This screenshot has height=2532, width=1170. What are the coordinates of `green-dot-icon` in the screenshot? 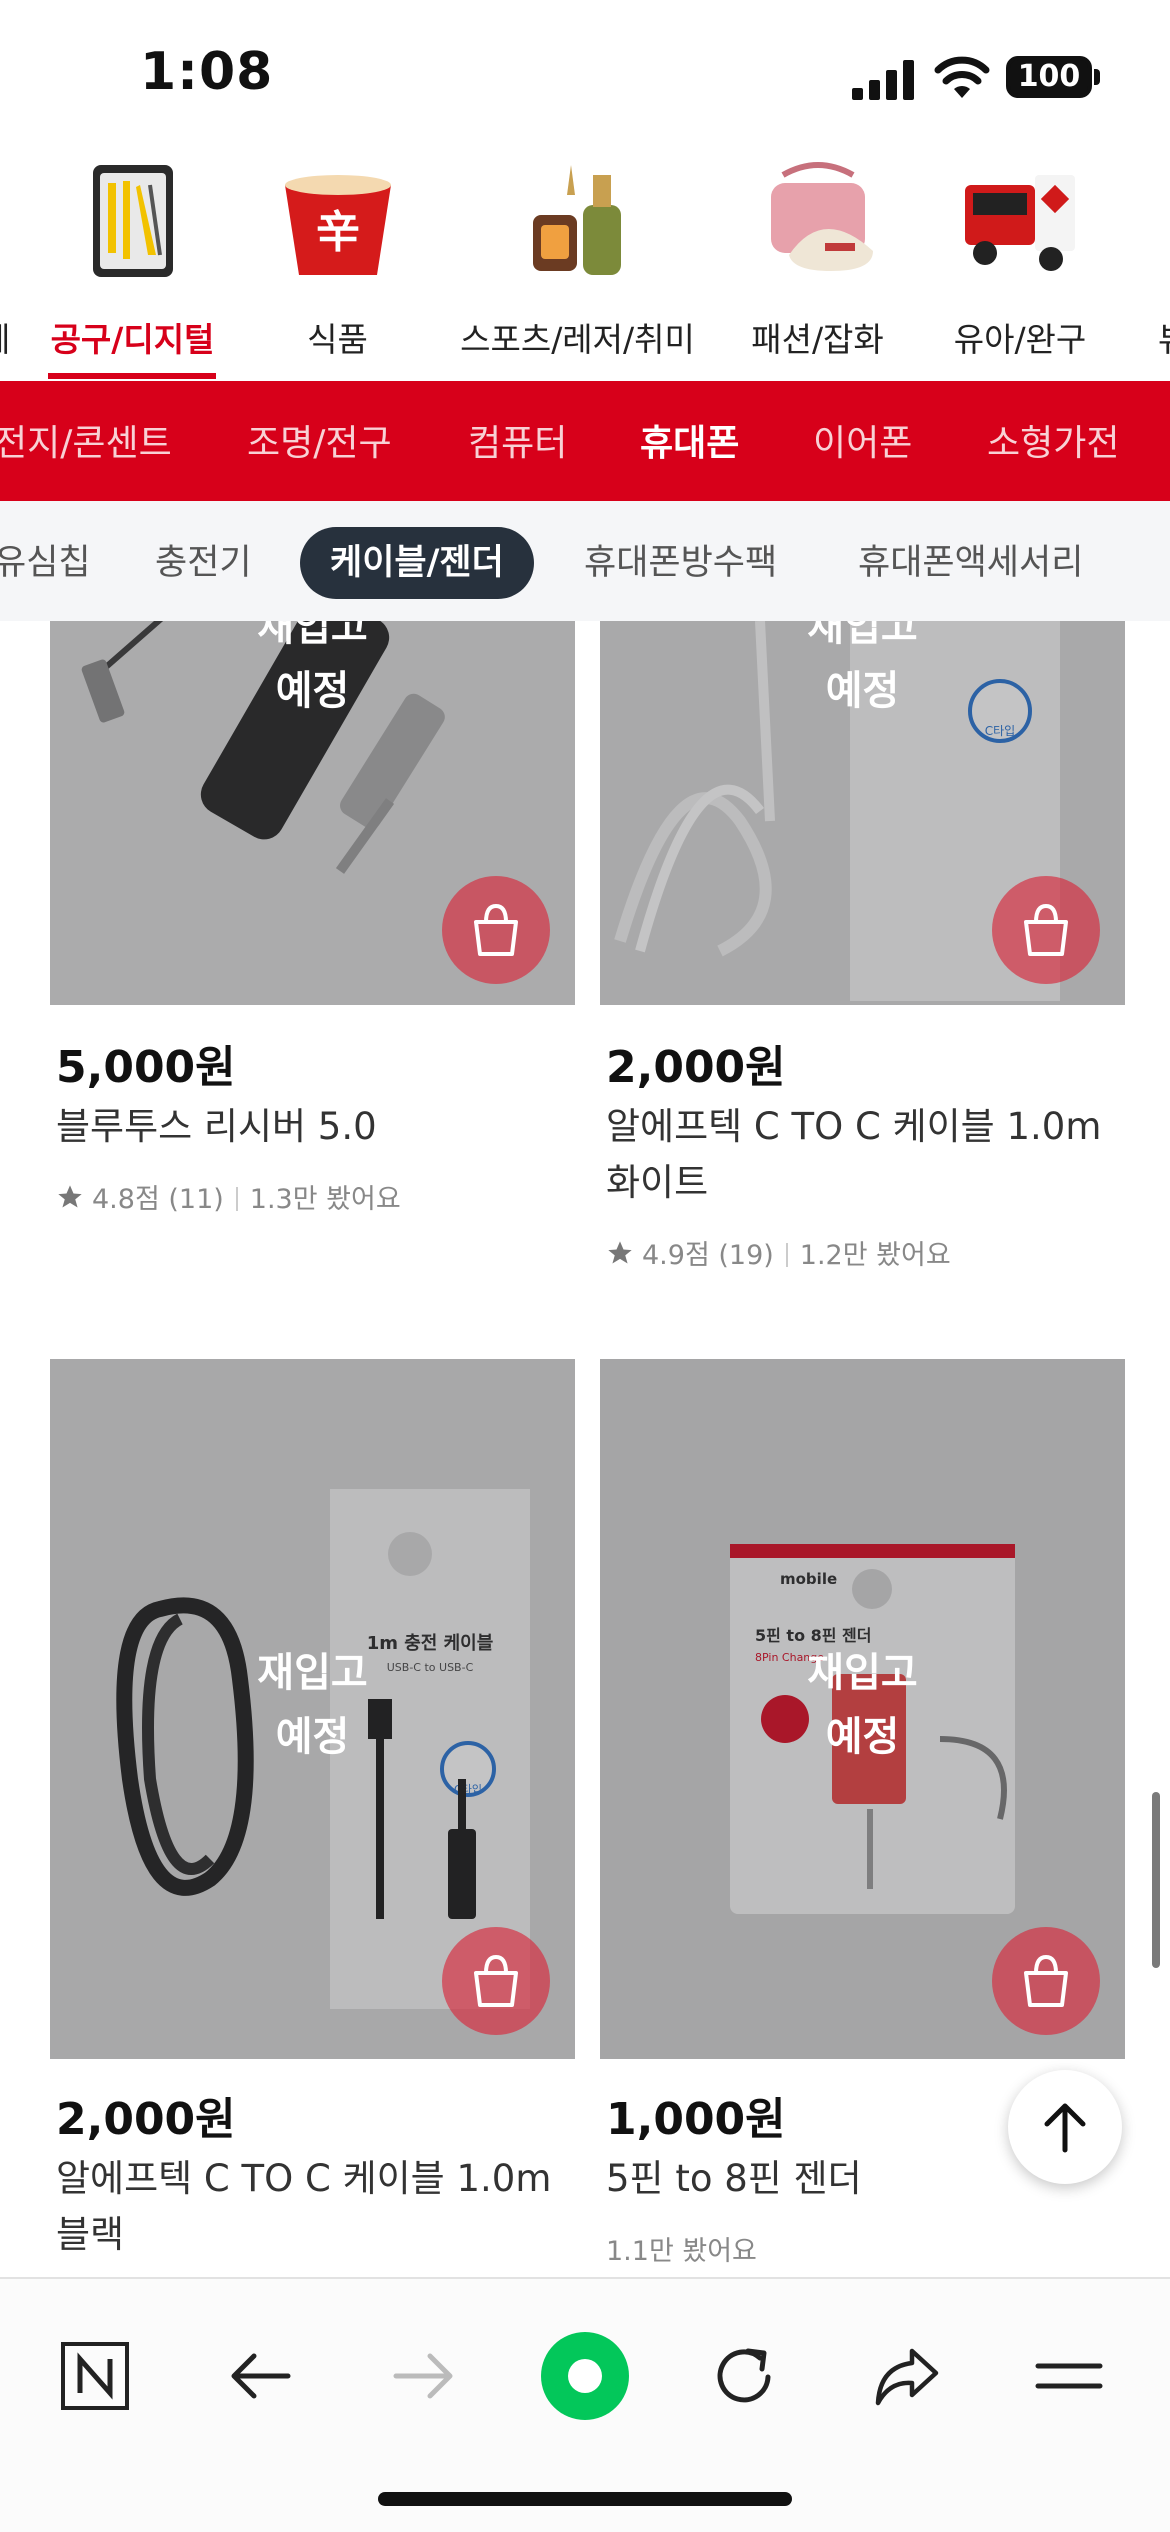 It's located at (585, 2376).